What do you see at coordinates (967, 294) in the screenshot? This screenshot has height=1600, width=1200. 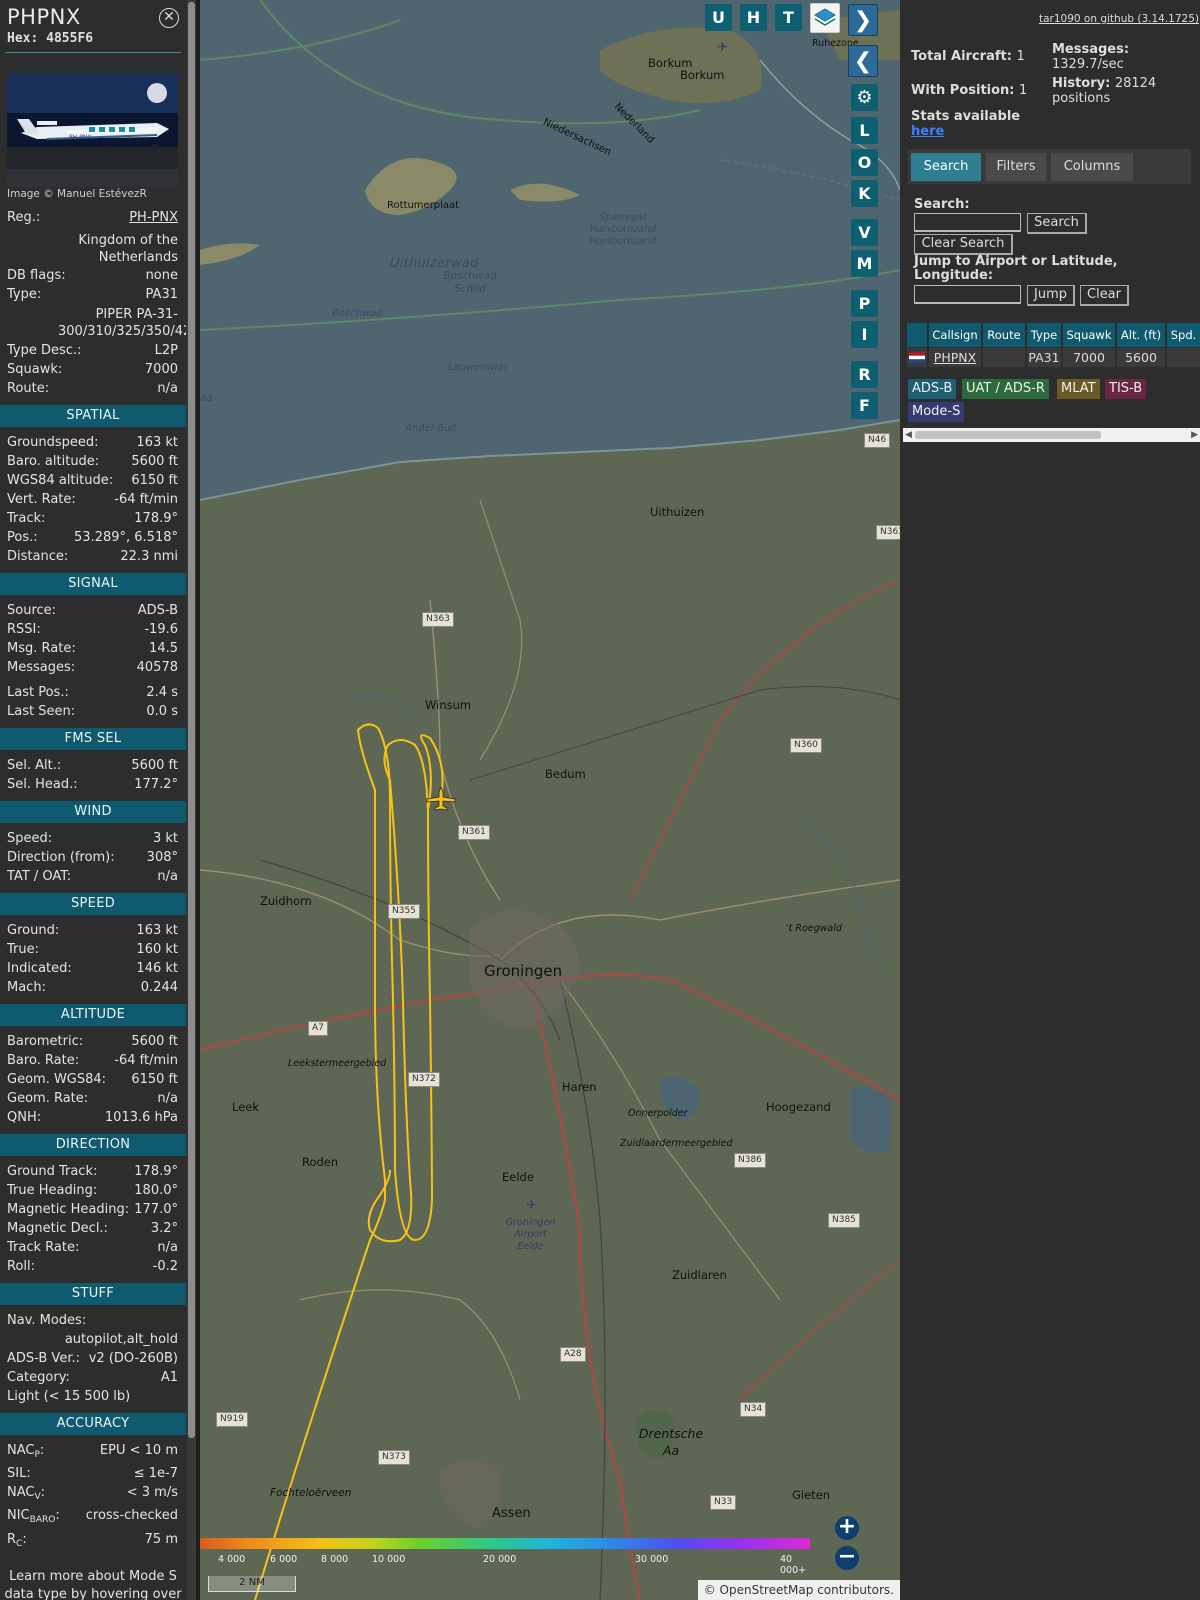 I see `jump-input` at bounding box center [967, 294].